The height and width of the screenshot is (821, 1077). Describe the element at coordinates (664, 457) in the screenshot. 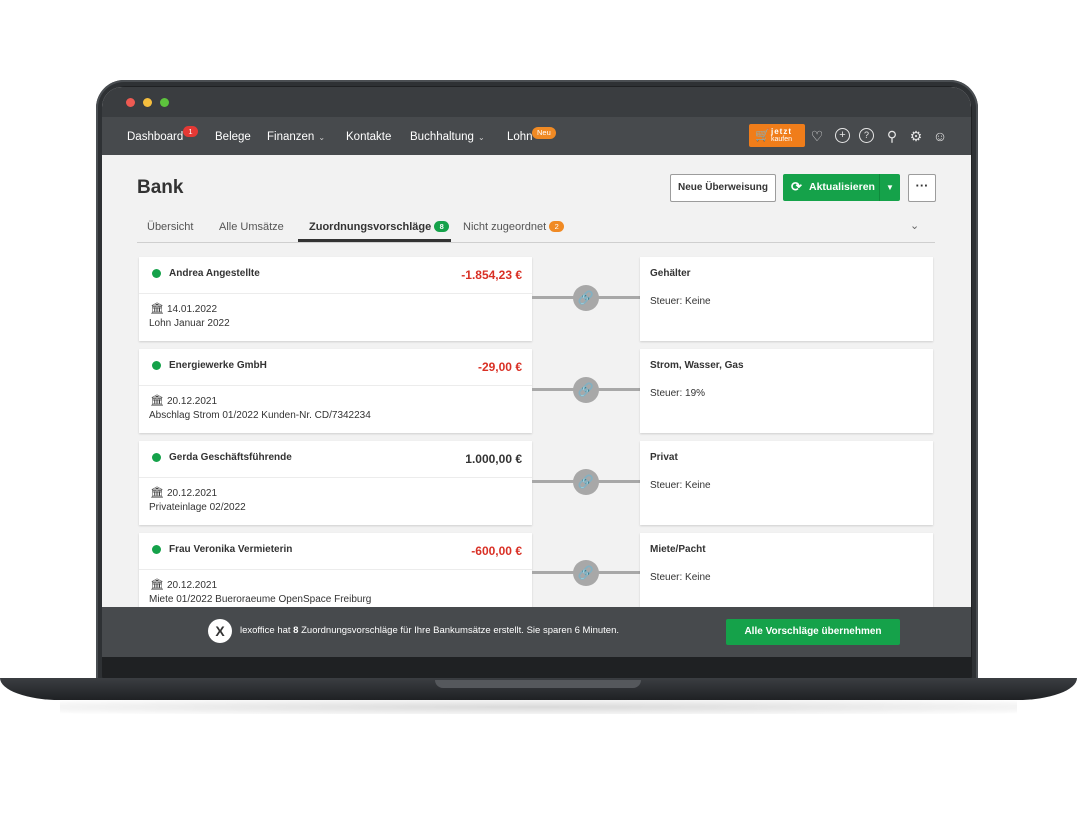

I see `category-name: Privat` at that location.